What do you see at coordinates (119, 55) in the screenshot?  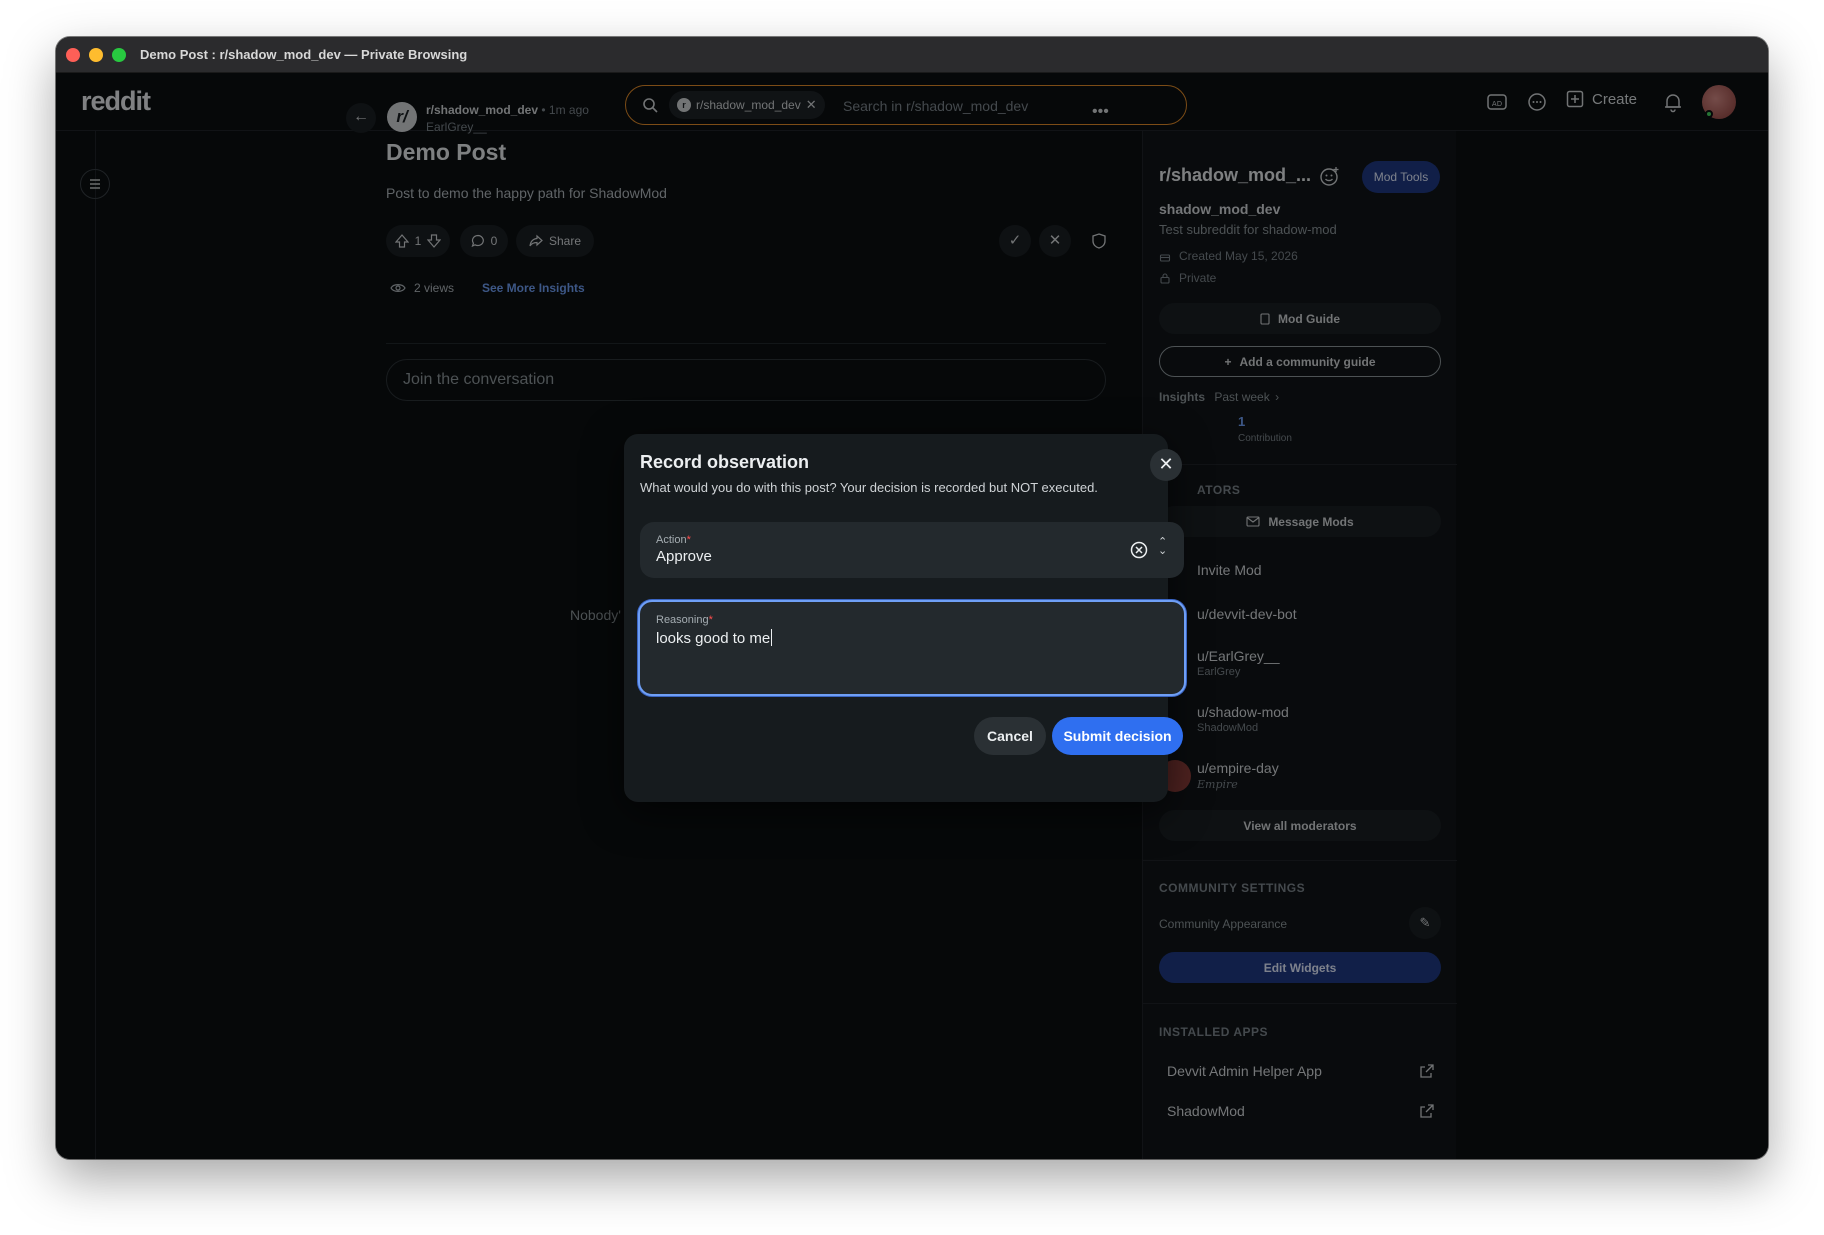 I see `maximize-window-button` at bounding box center [119, 55].